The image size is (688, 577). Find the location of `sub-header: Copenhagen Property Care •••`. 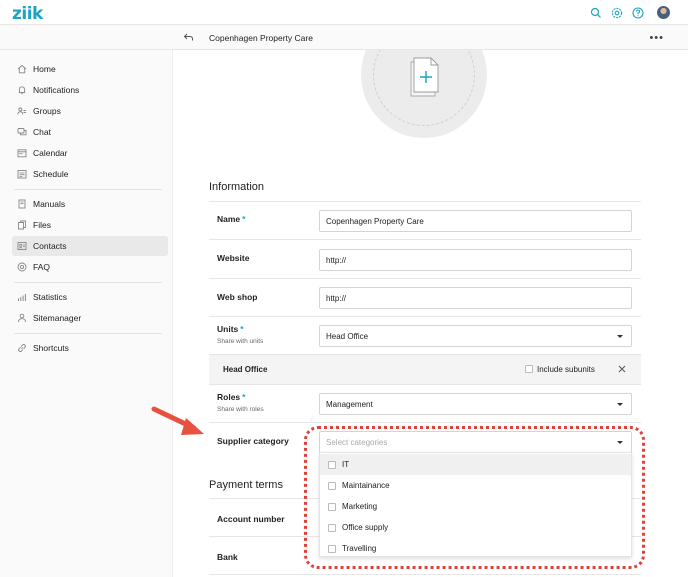

sub-header: Copenhagen Property Care ••• is located at coordinates (344, 37).